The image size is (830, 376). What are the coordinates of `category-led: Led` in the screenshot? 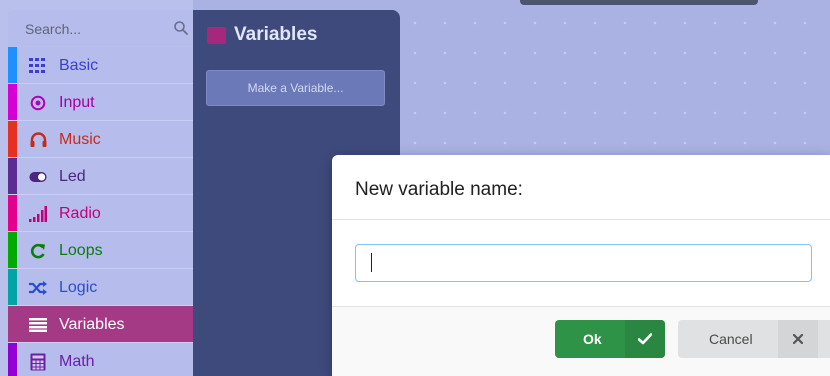 It's located at (100, 176).